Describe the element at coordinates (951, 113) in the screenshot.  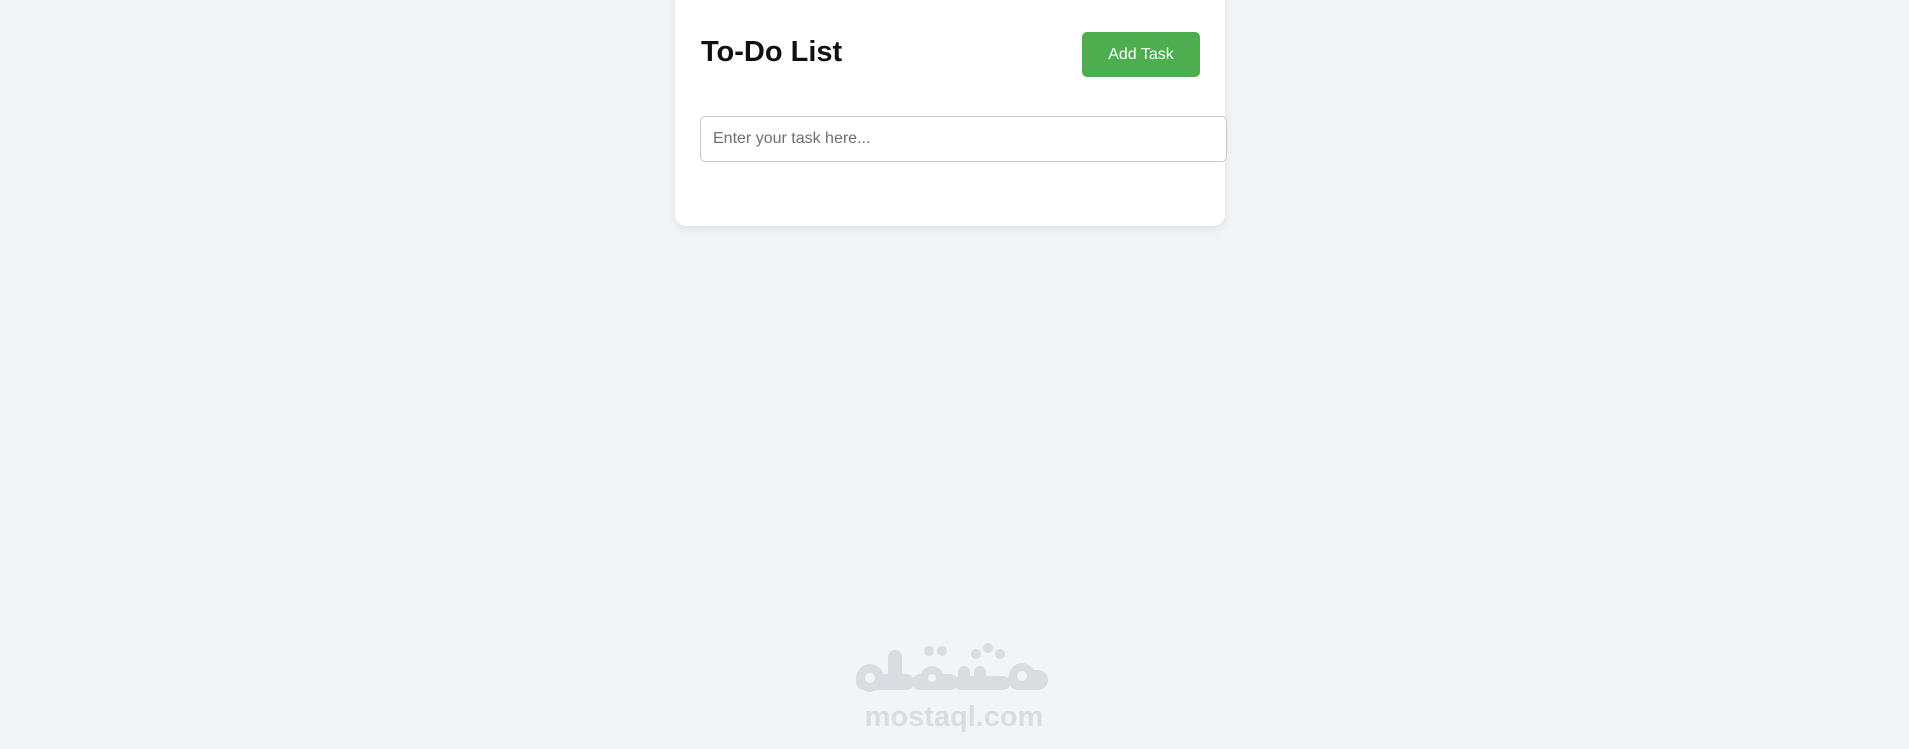
I see `todo-card: To-Do List Add Task` at that location.